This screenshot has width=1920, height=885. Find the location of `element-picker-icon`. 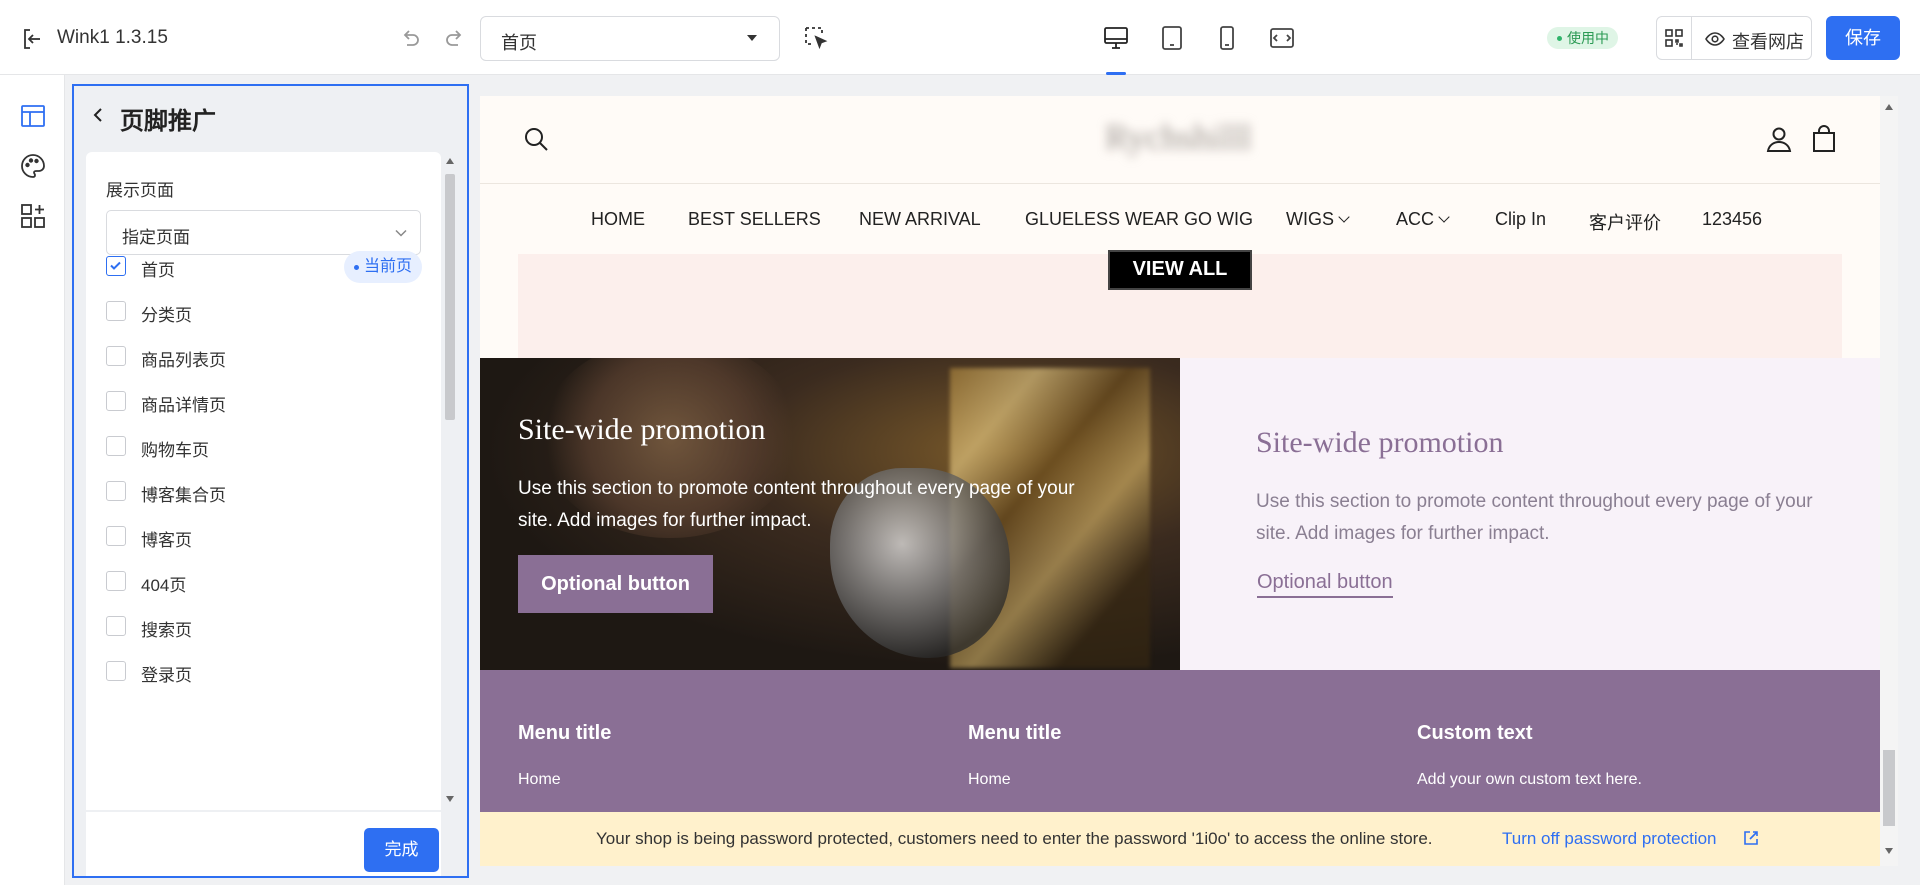

element-picker-icon is located at coordinates (816, 38).